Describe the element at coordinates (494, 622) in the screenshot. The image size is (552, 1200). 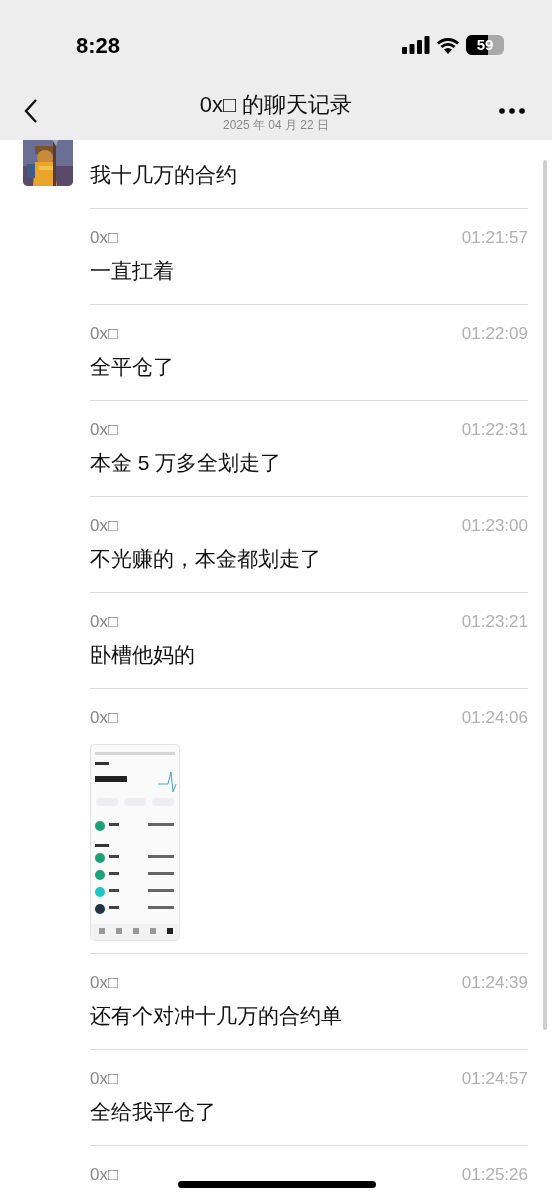
I see `message-time: 01:23:21` at that location.